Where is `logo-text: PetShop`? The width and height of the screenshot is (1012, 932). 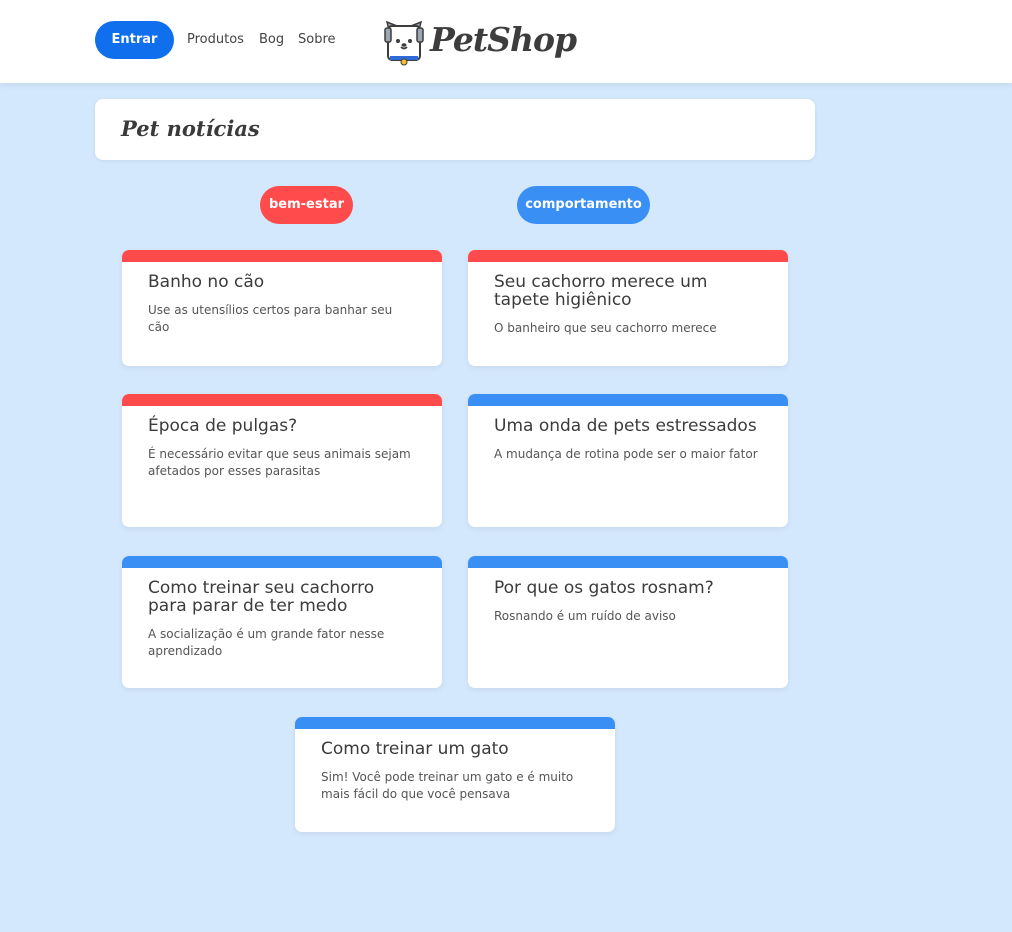 logo-text: PetShop is located at coordinates (503, 39).